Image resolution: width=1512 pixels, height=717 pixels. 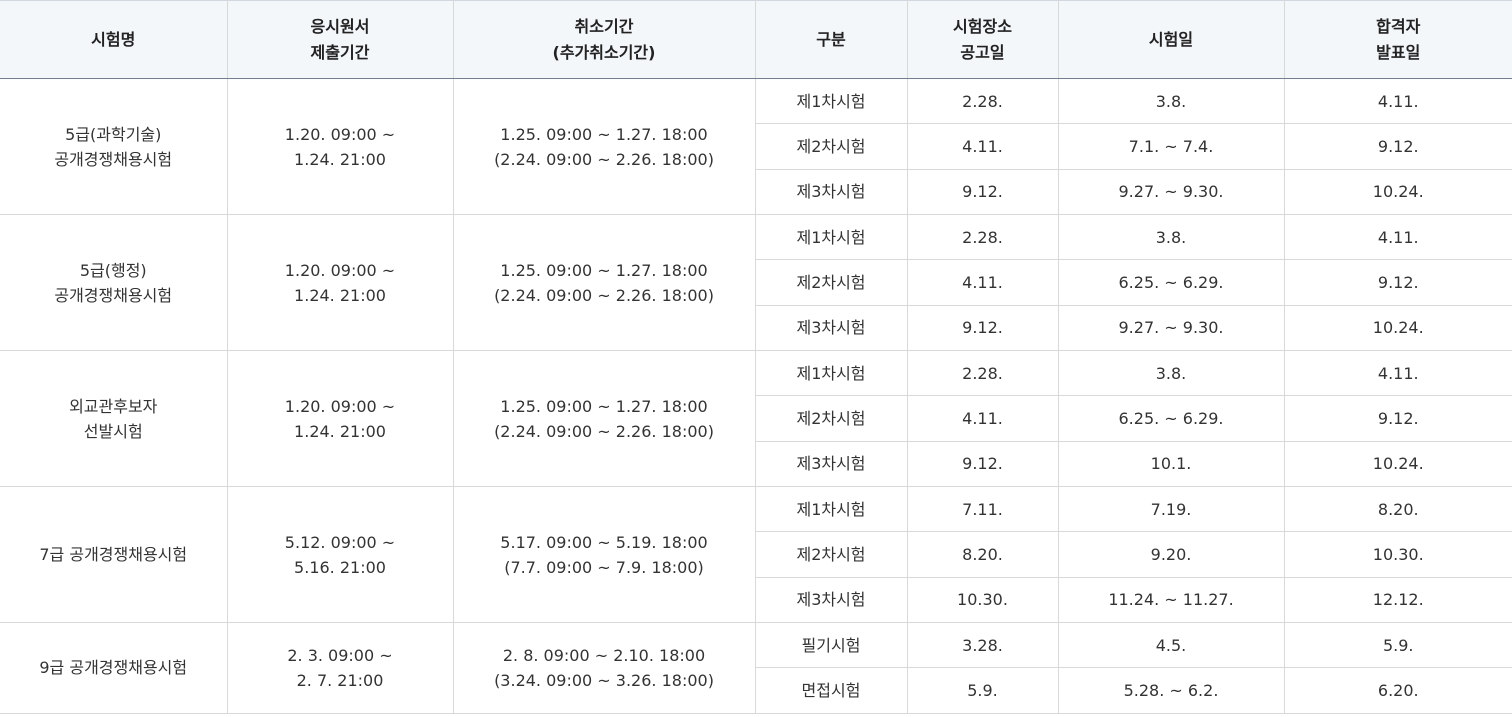 What do you see at coordinates (340, 542) in the screenshot?
I see `application-period-text: 5.12. 09:00 ~` at bounding box center [340, 542].